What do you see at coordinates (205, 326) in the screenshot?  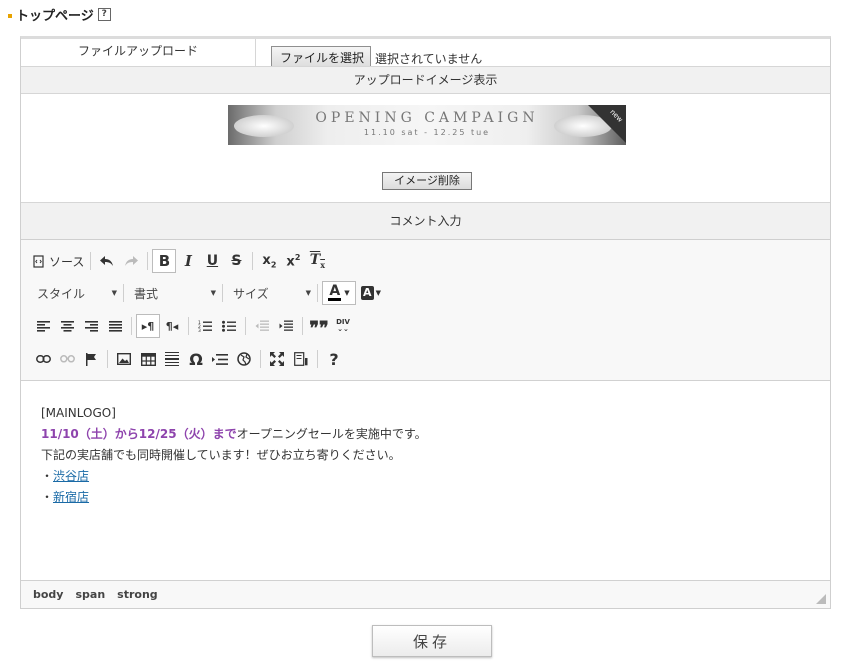 I see `numbered-list-button: 123` at bounding box center [205, 326].